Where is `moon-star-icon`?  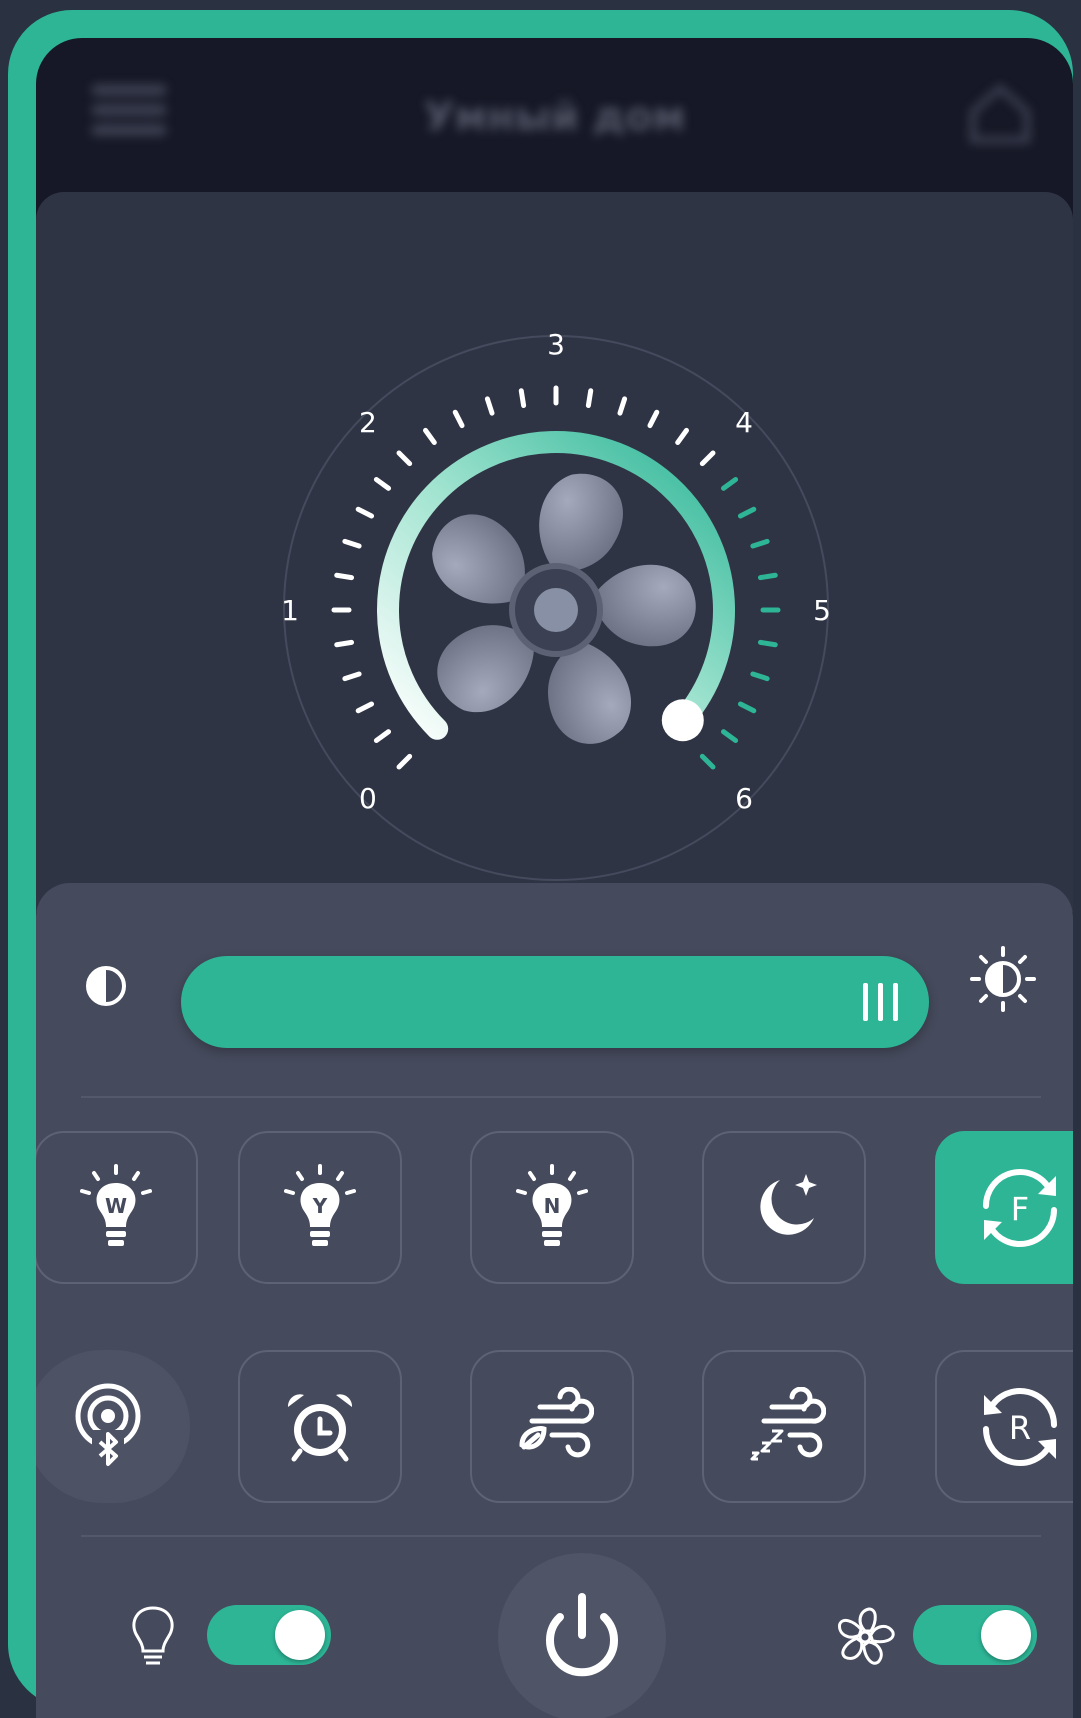
moon-star-icon is located at coordinates (788, 1204).